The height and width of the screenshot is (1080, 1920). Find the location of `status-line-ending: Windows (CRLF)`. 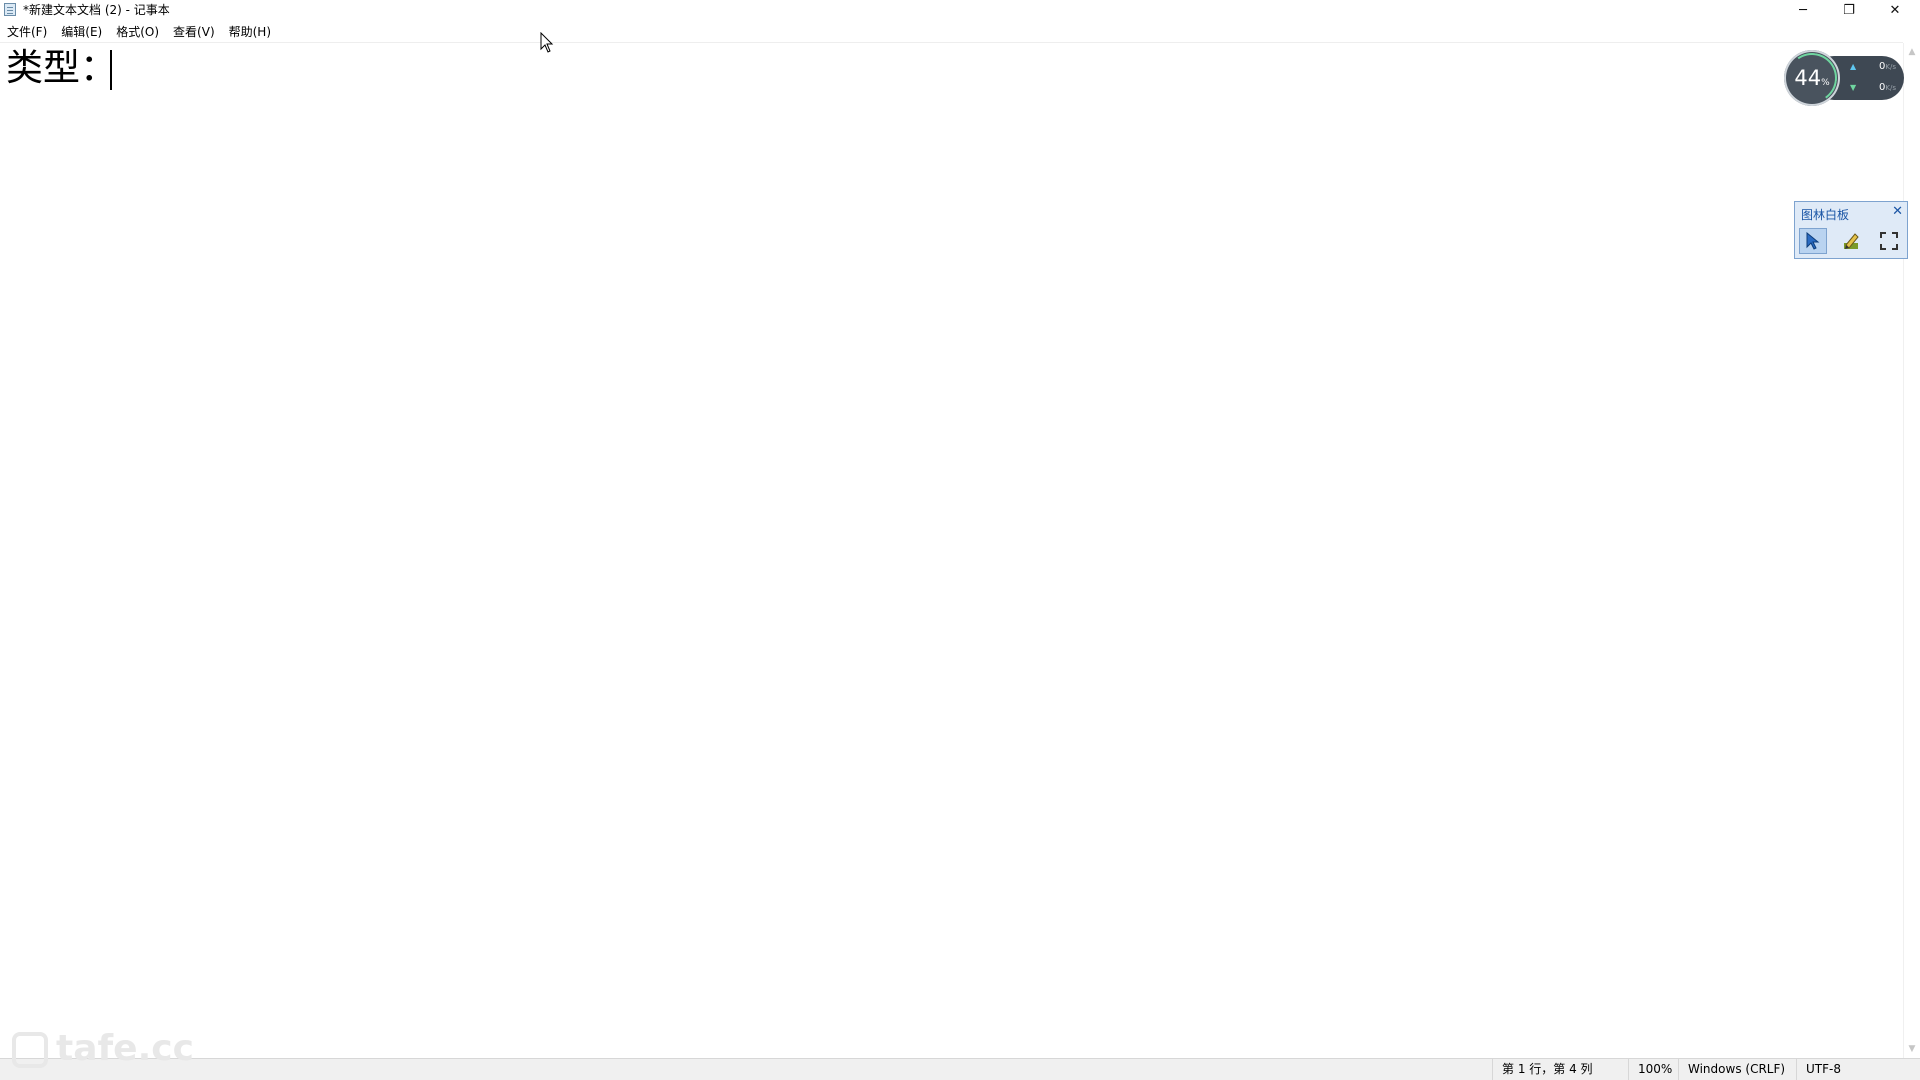

status-line-ending: Windows (CRLF) is located at coordinates (1733, 1069).